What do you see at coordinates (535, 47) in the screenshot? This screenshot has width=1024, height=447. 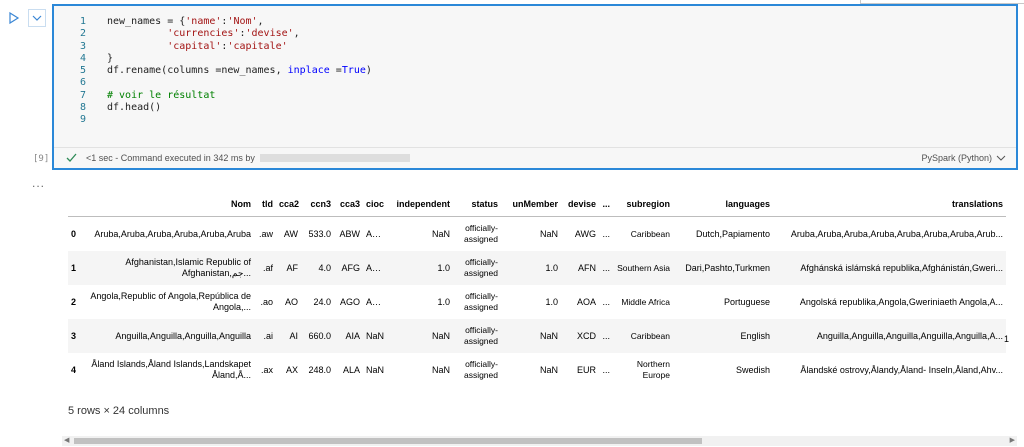 I see `code-line: 3 'capital':'capitale'` at bounding box center [535, 47].